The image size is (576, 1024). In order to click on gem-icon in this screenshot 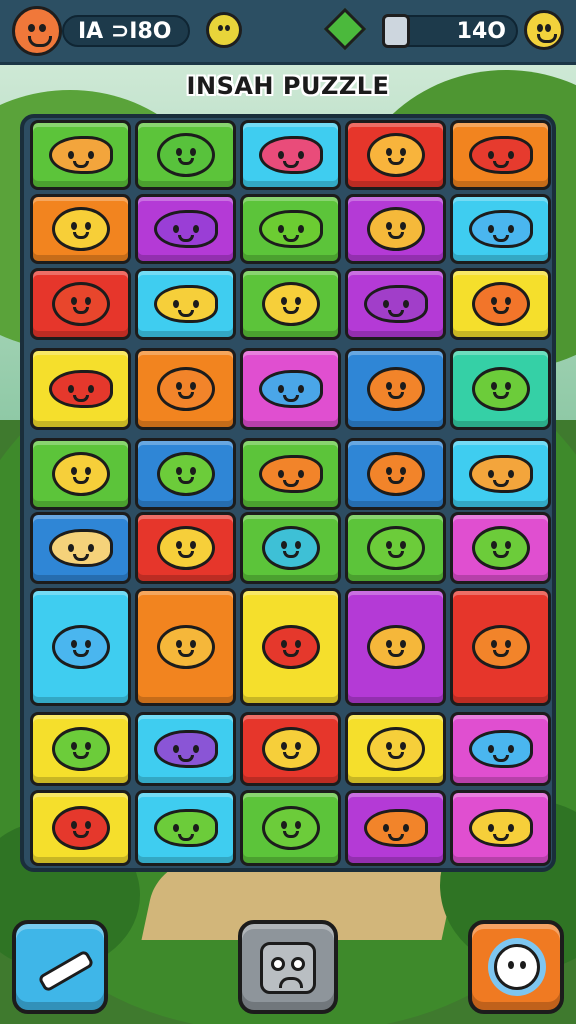, I will do `click(345, 29)`.